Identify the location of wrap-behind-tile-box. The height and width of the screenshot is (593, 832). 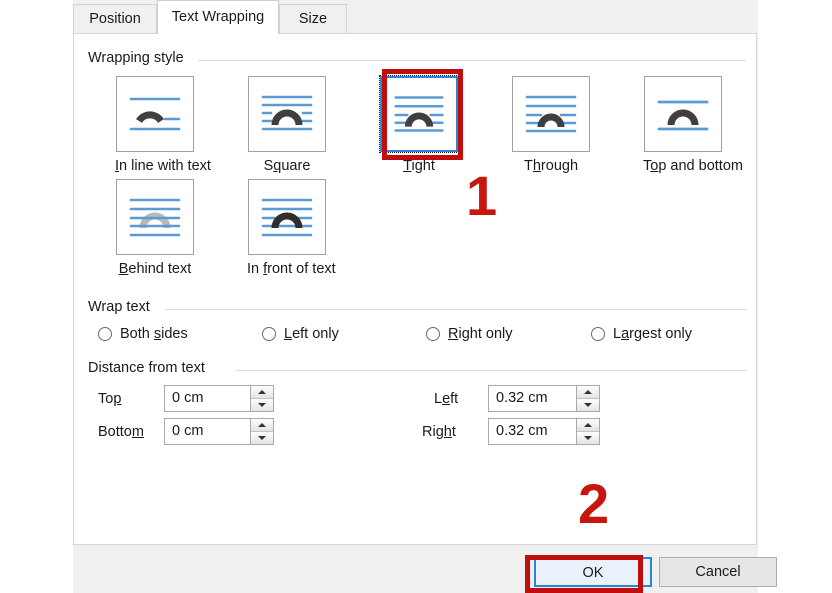
(155, 217).